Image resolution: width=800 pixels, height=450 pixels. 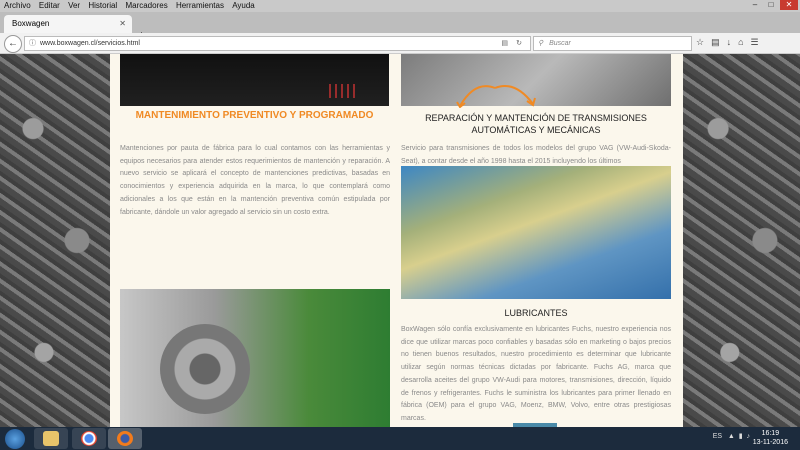 I want to click on close-icon: ✕, so click(x=789, y=5).